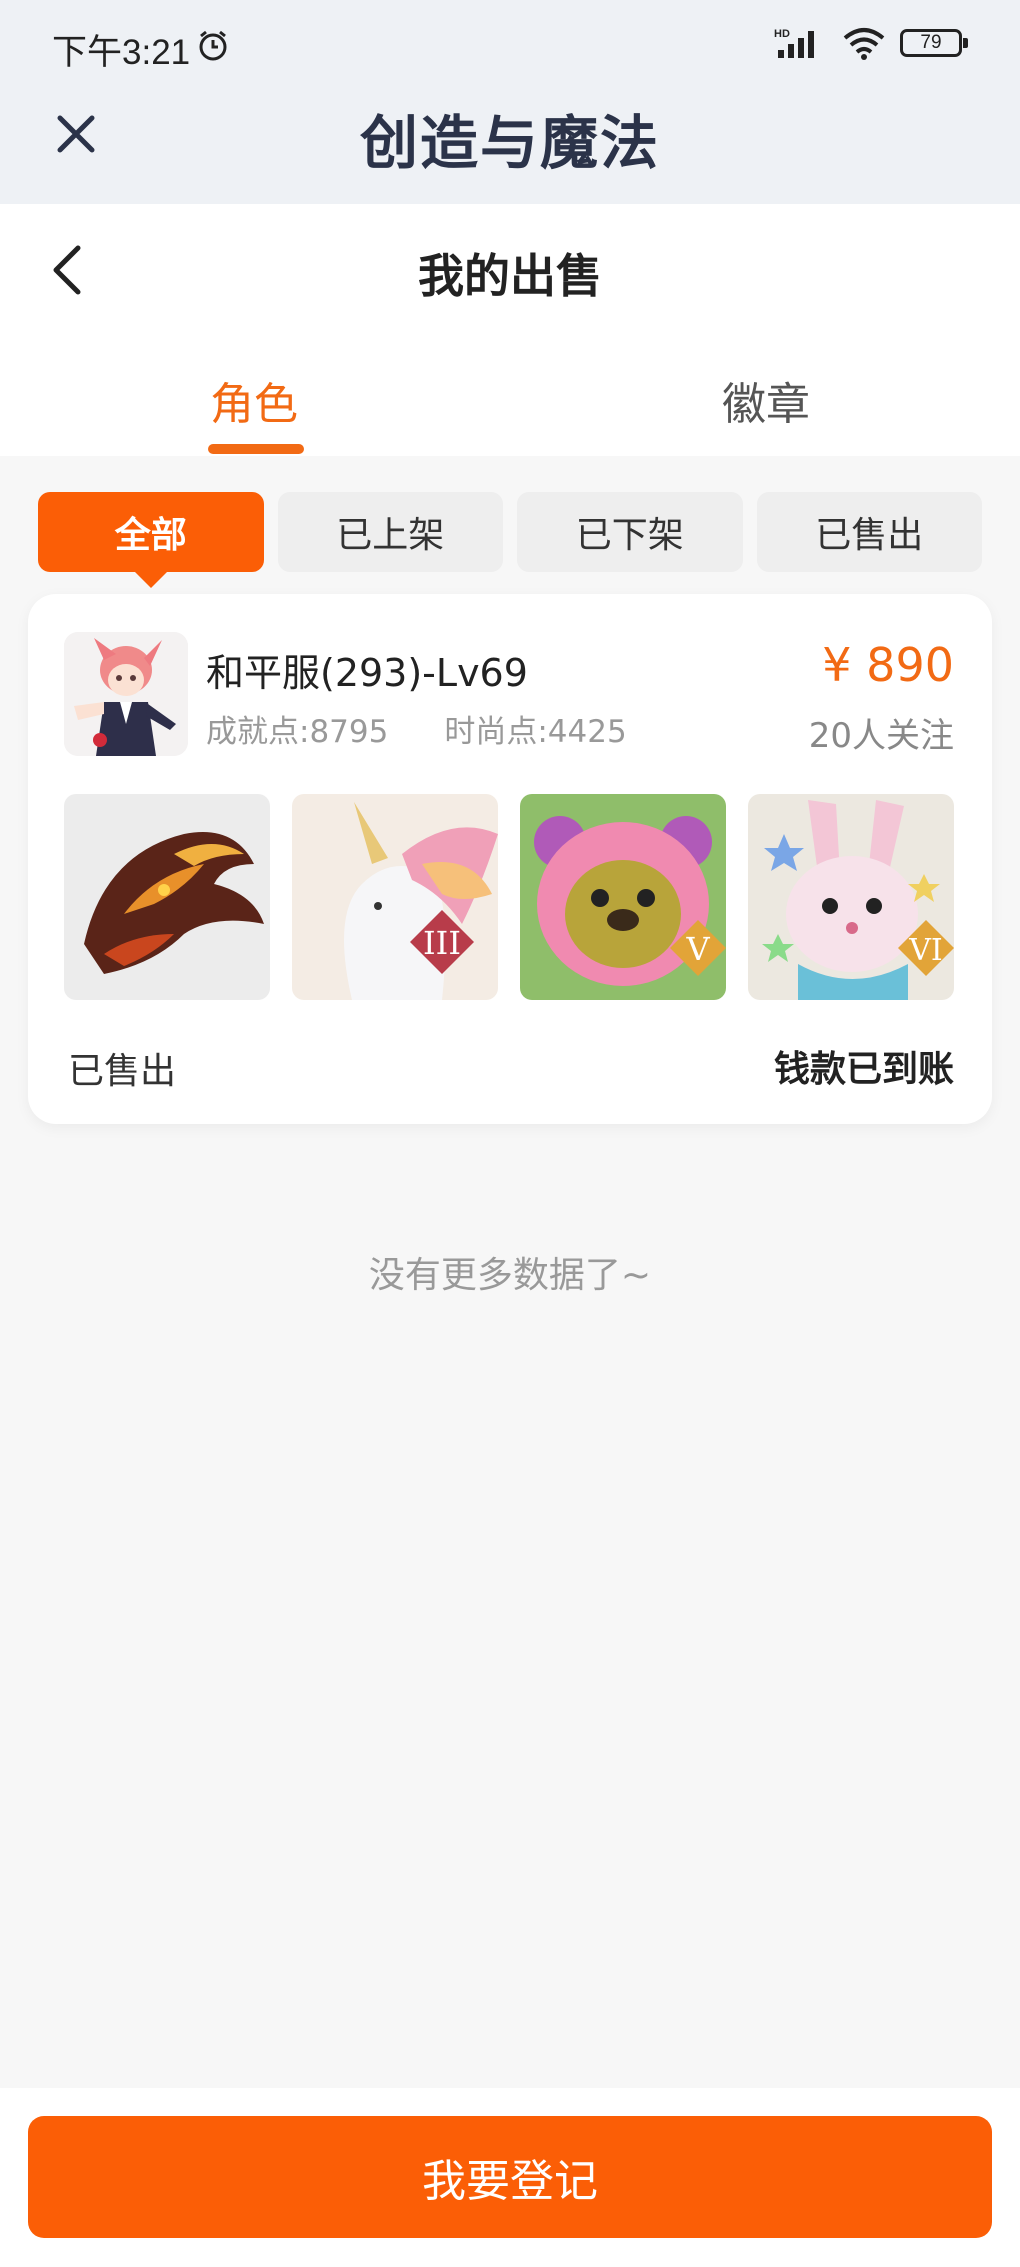 The image size is (1020, 2267). Describe the element at coordinates (213, 45) in the screenshot. I see `alarm-clock-icon` at that location.